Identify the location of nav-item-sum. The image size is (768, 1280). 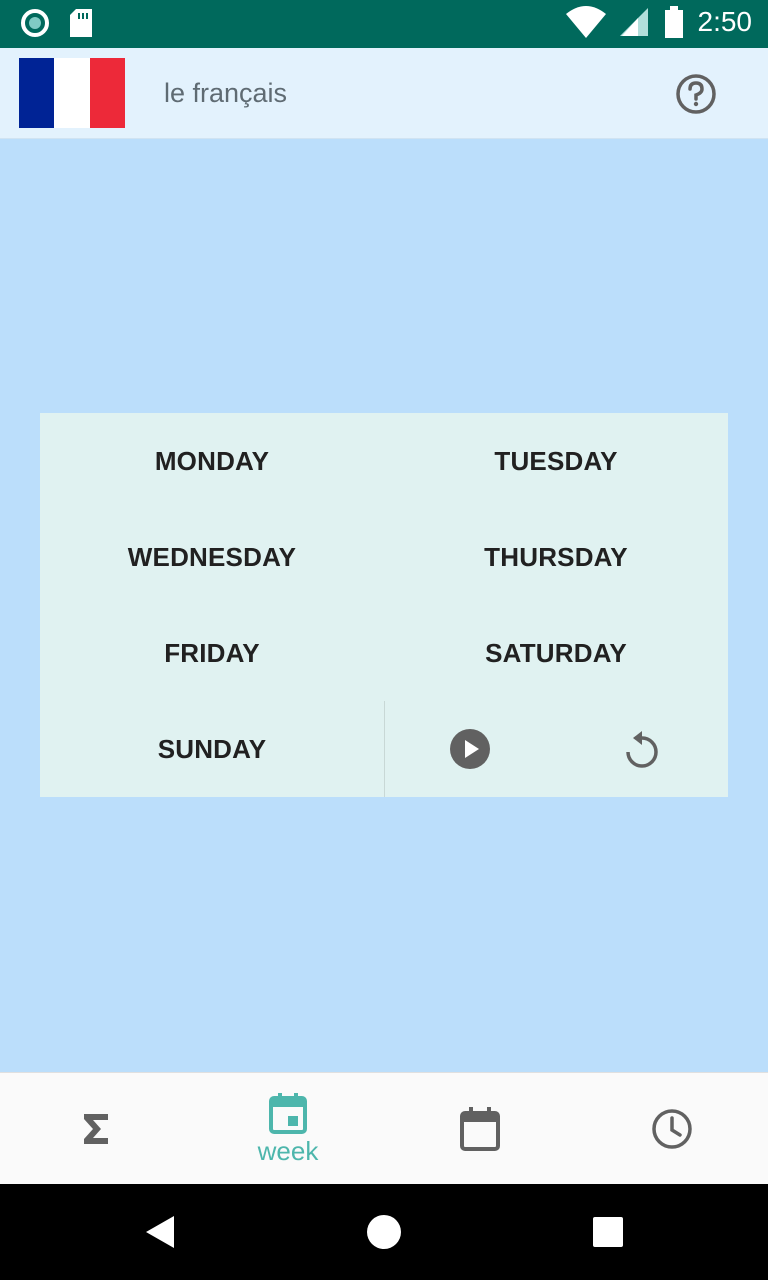
(96, 1129).